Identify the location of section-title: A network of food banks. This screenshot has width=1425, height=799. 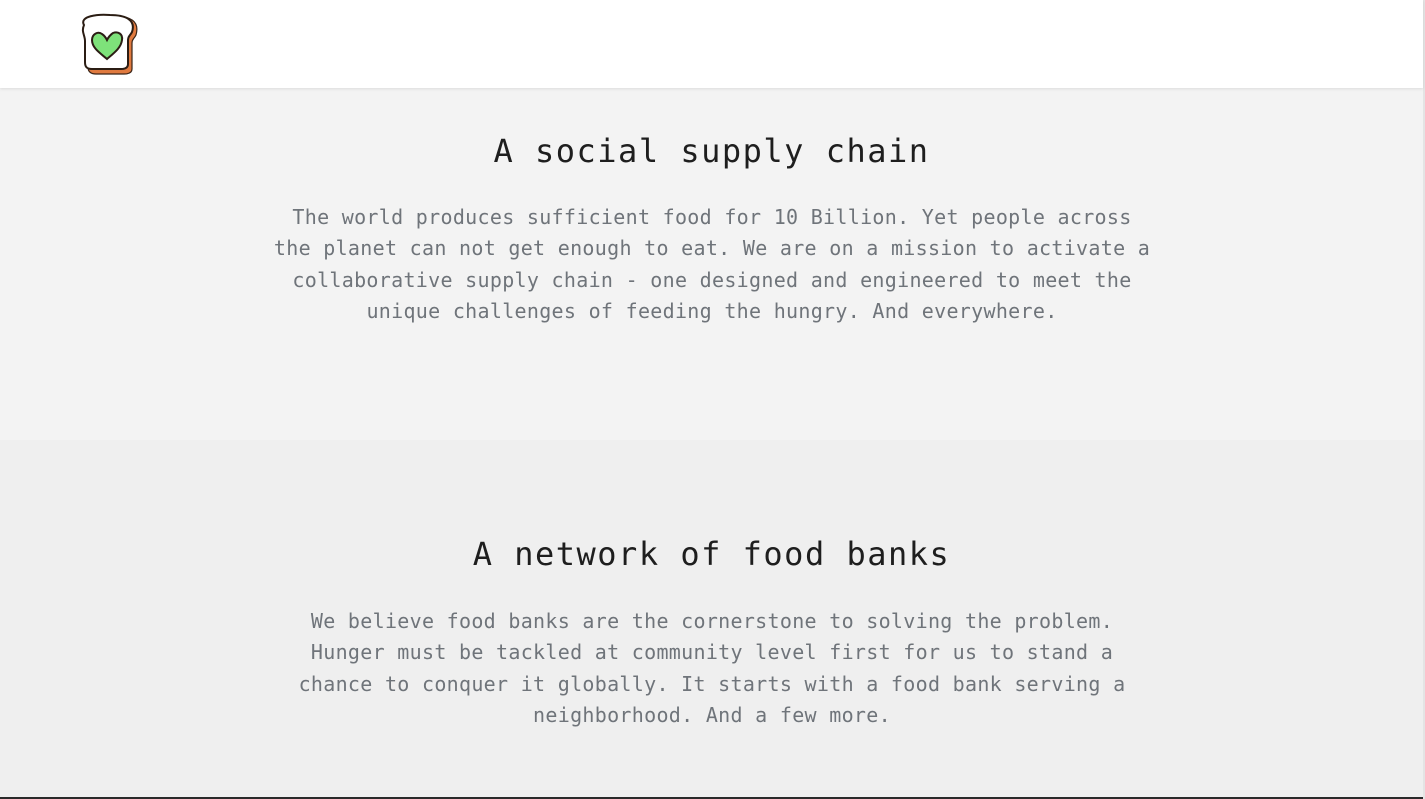
(711, 554).